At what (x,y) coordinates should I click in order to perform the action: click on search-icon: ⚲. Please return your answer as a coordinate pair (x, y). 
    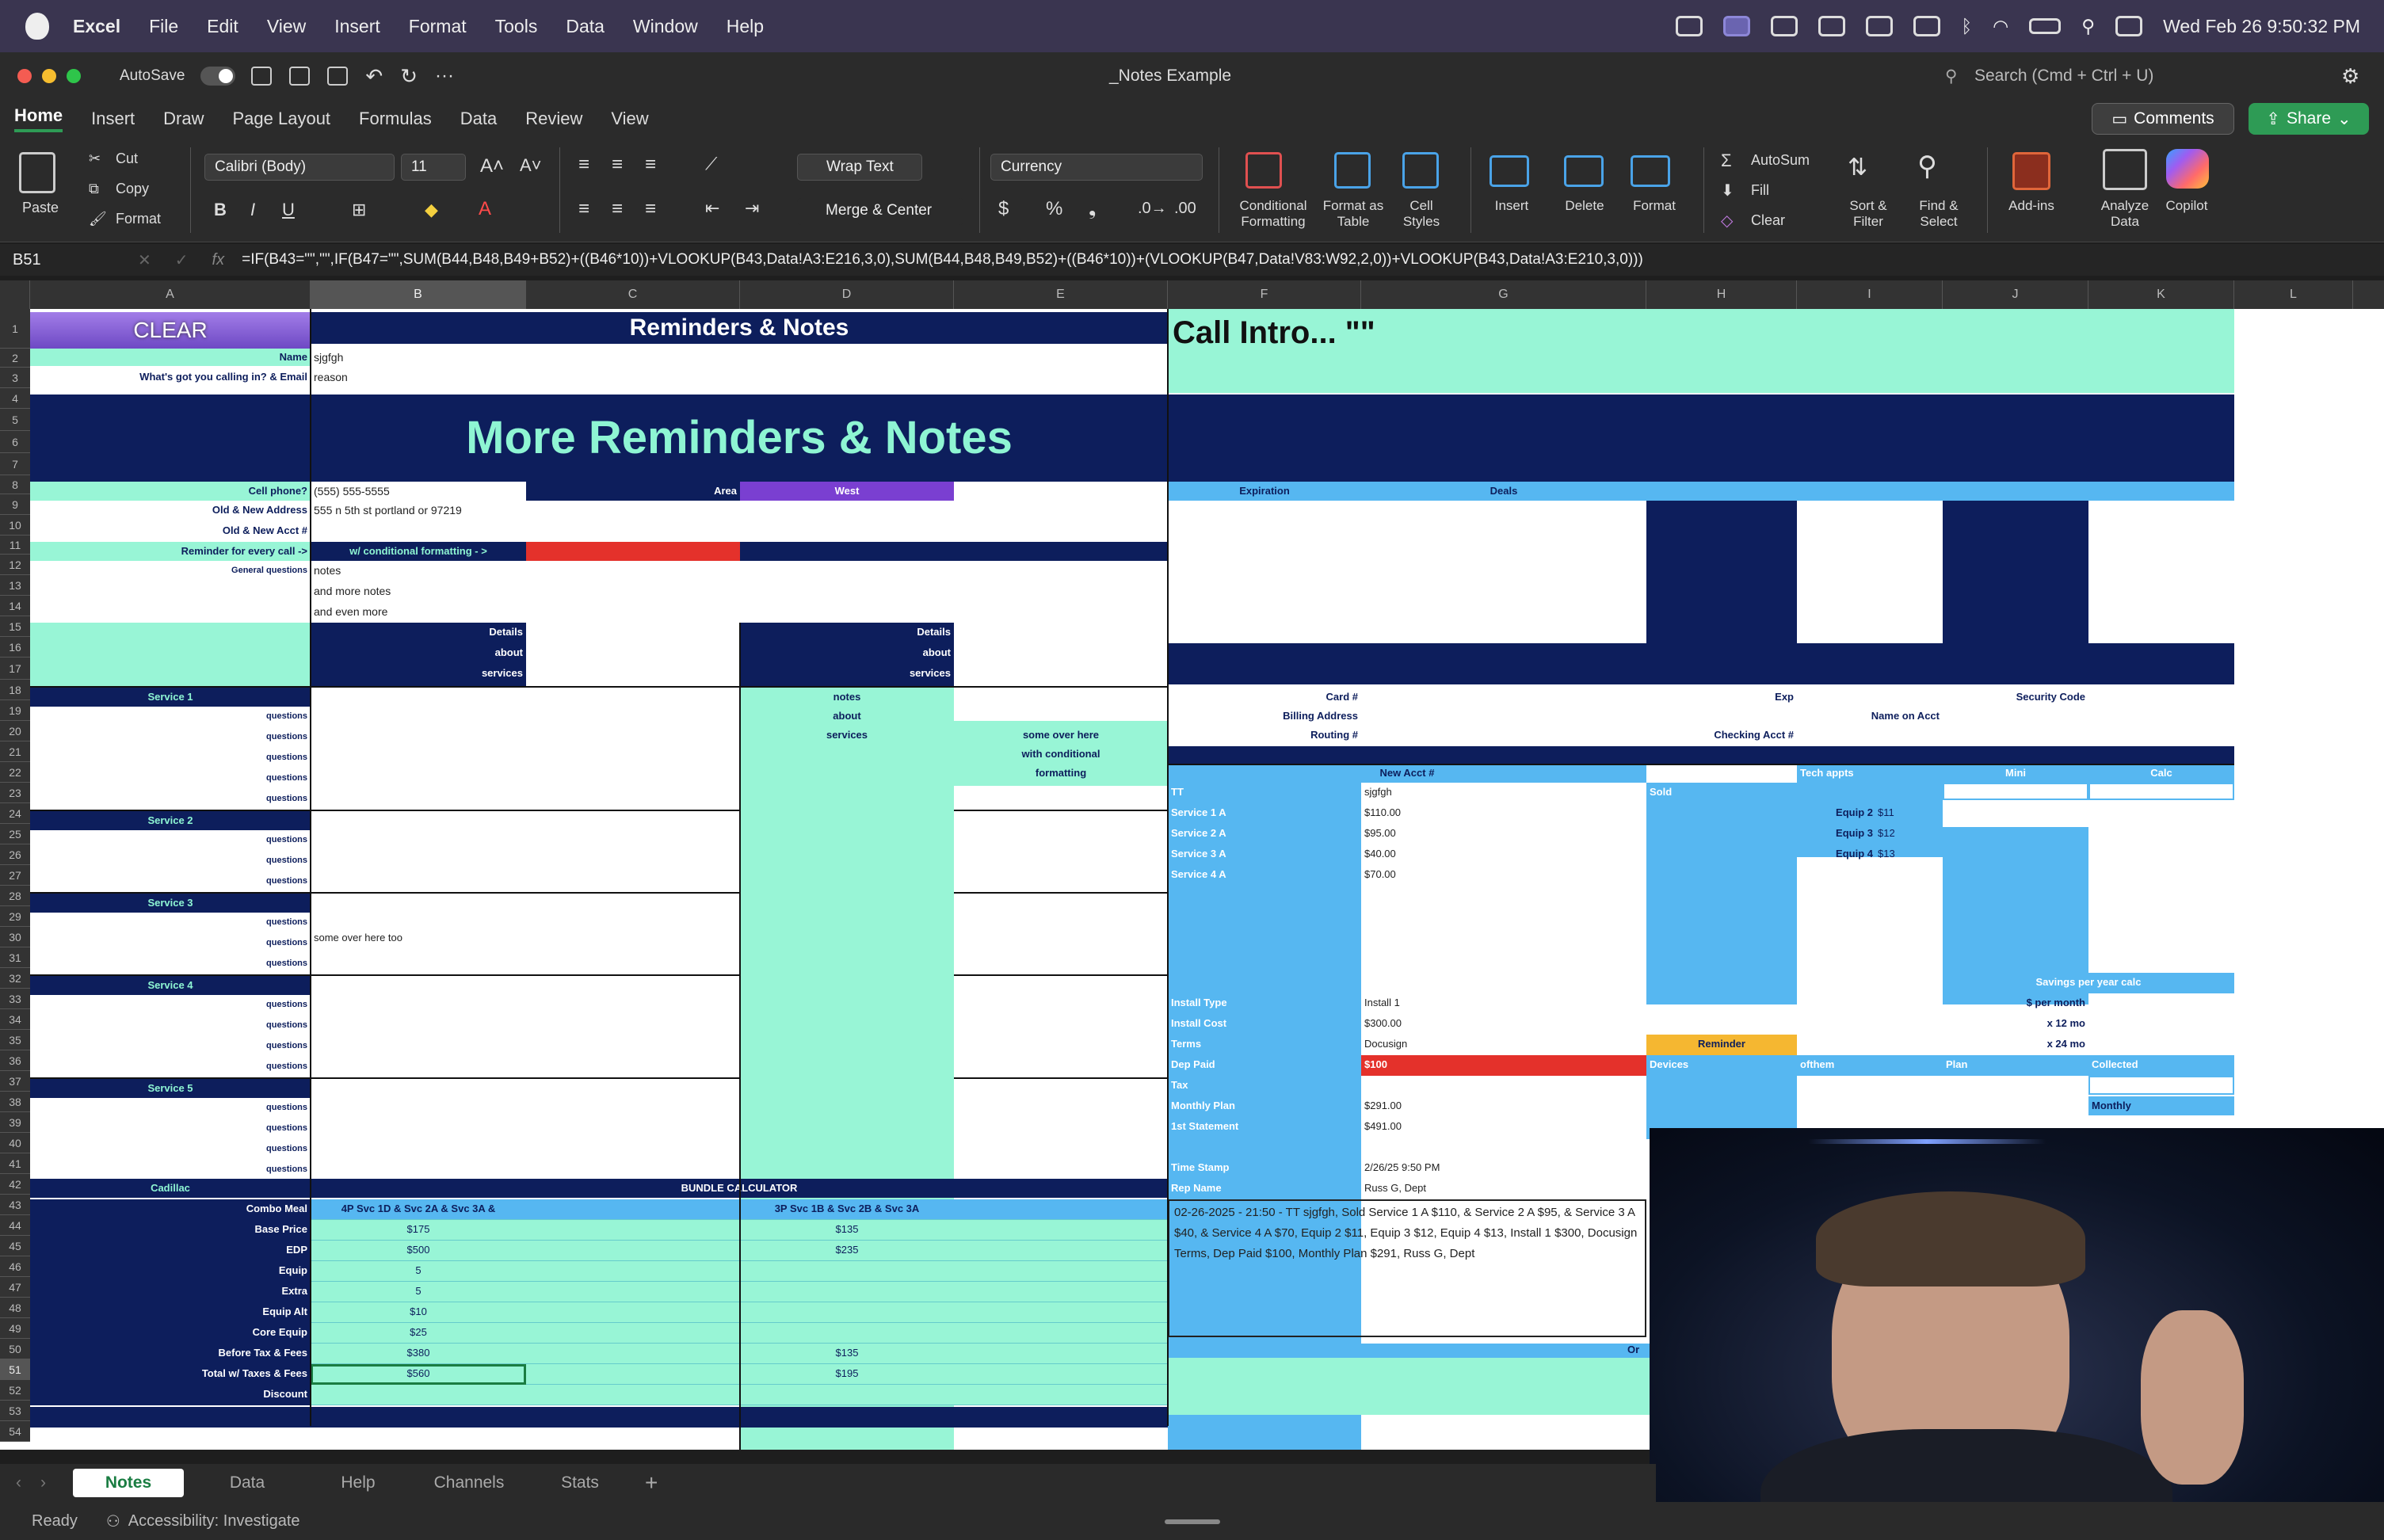
    Looking at the image, I should click on (1951, 76).